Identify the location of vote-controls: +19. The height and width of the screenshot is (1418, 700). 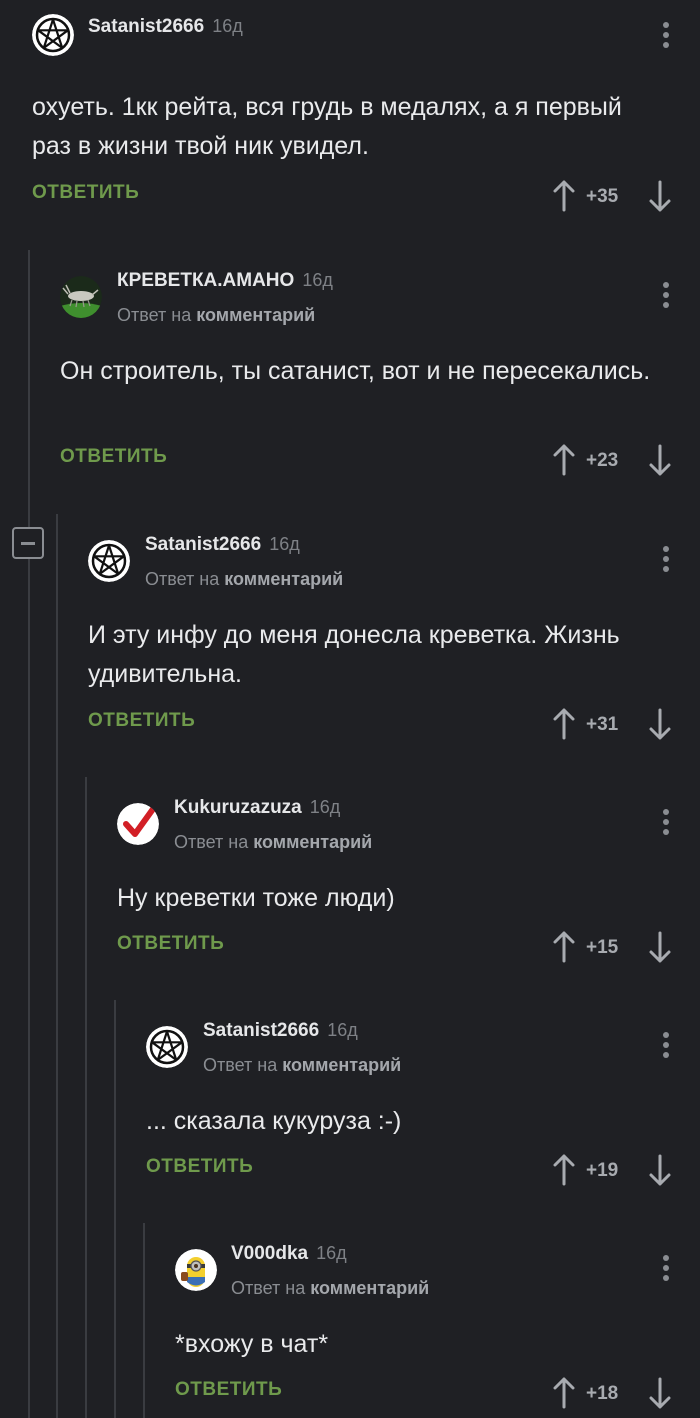
(612, 1170).